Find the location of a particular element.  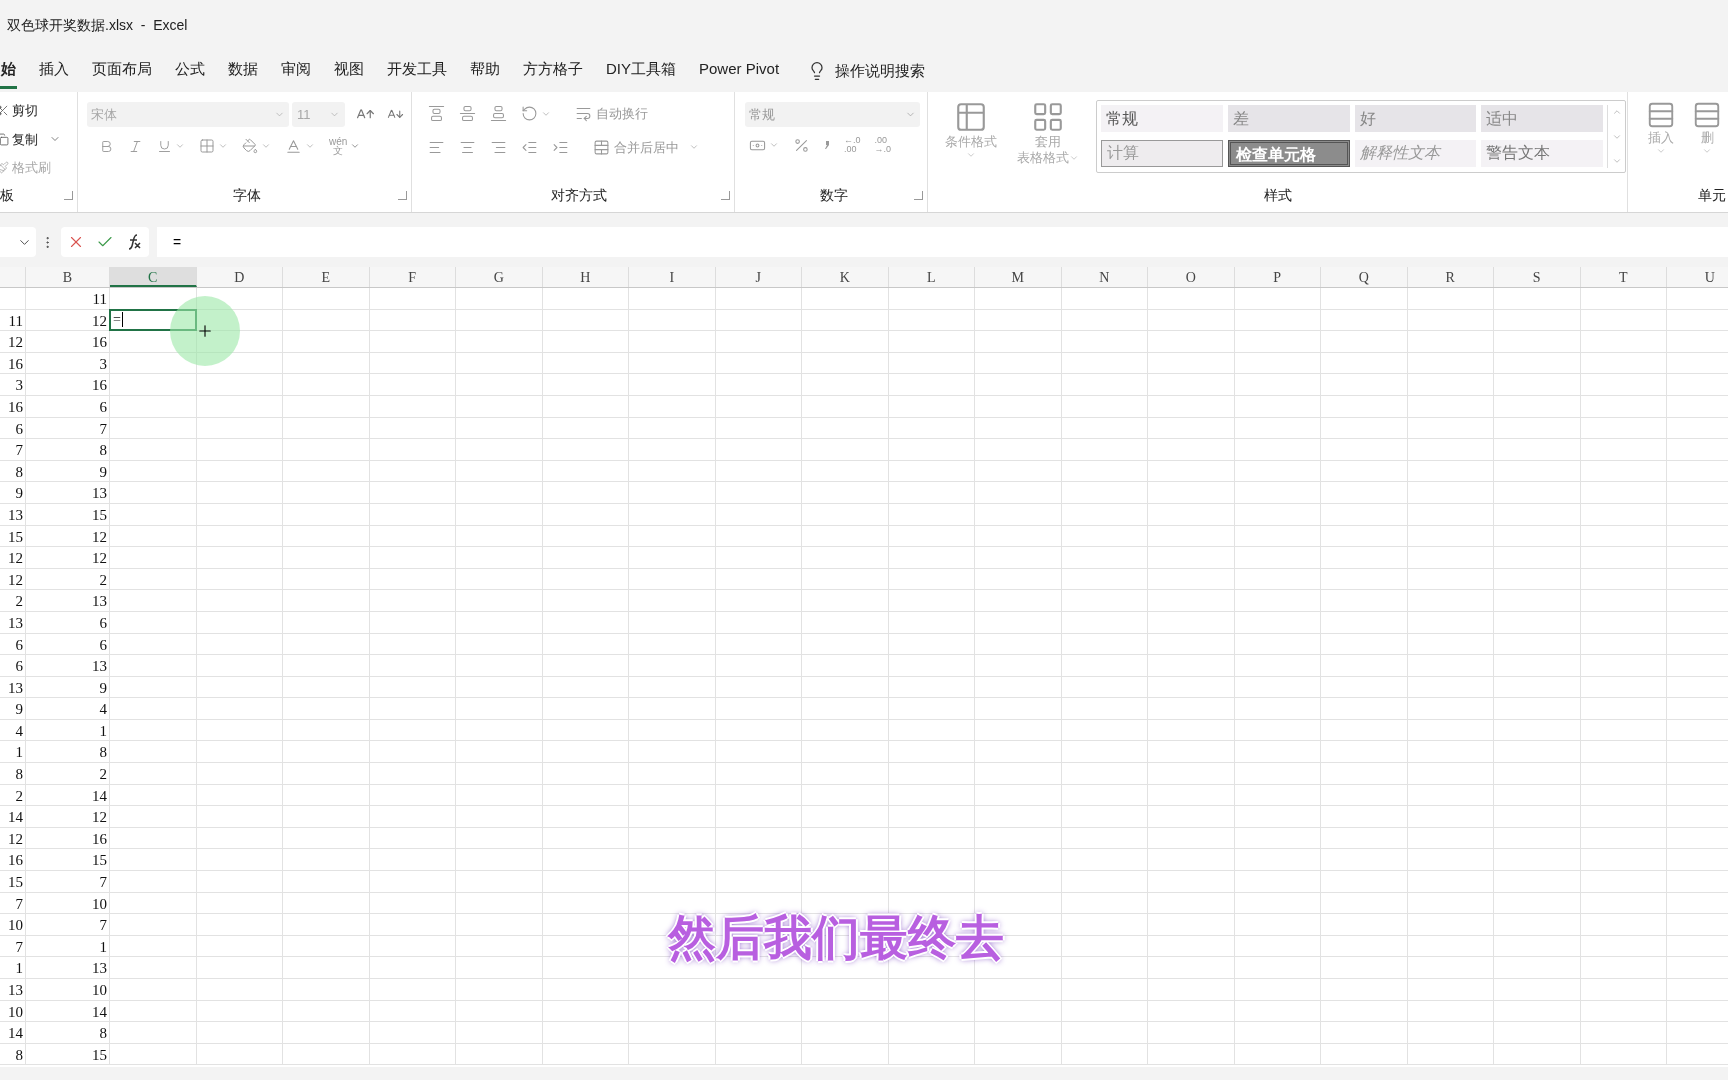

column-header: P is located at coordinates (1277, 277).